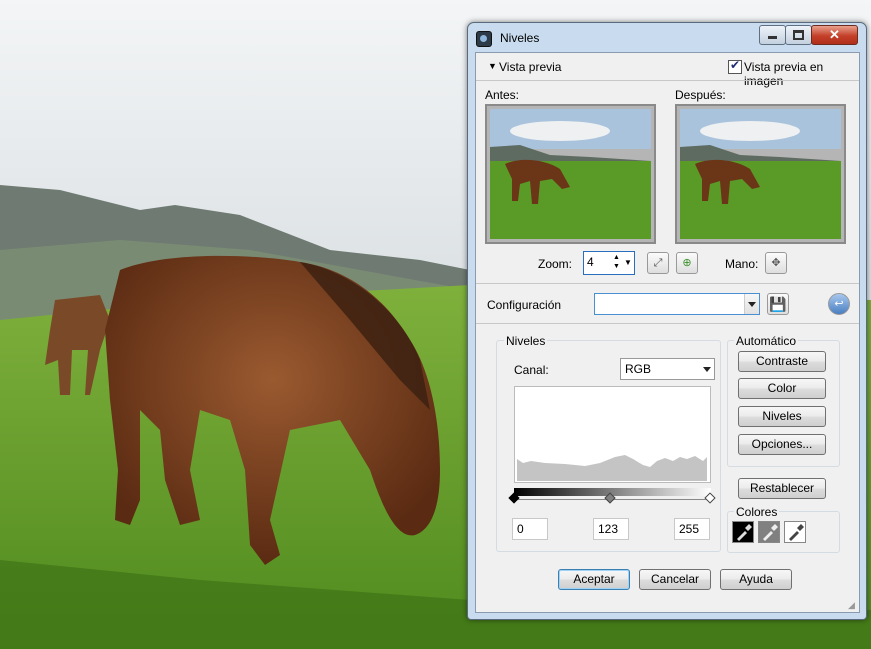 The width and height of the screenshot is (871, 649). Describe the element at coordinates (638, 369) in the screenshot. I see `channel-value: RGB` at that location.